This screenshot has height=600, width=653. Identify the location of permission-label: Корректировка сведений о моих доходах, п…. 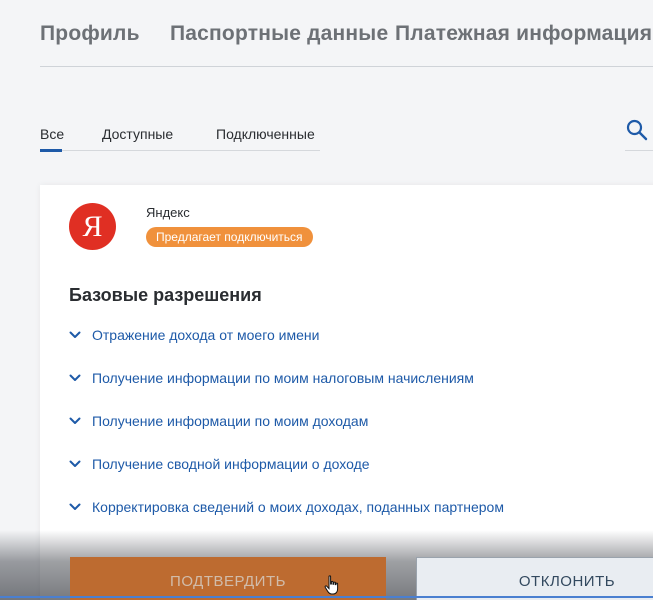
(298, 507).